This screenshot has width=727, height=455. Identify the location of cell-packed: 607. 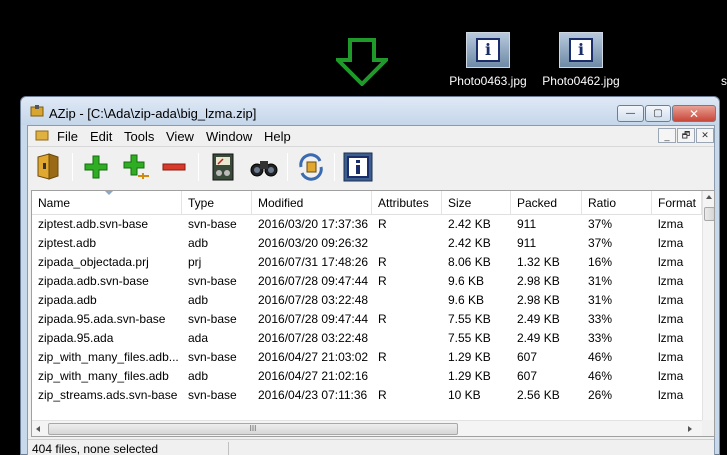
(527, 357).